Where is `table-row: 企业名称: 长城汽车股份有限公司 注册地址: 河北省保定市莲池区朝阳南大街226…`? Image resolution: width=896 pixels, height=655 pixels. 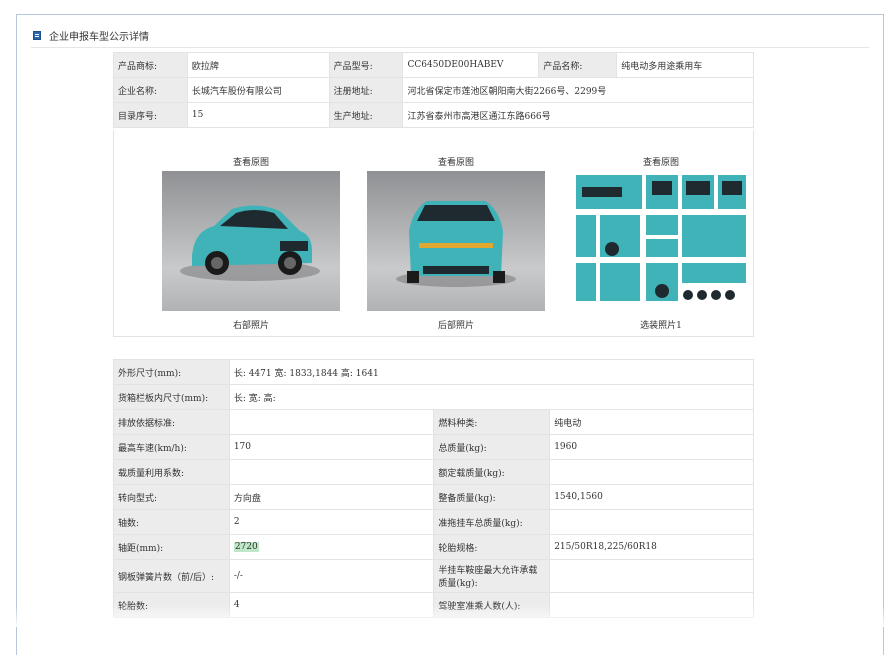
table-row: 企业名称: 长城汽车股份有限公司 注册地址: 河北省保定市莲池区朝阳南大街226… is located at coordinates (433, 90).